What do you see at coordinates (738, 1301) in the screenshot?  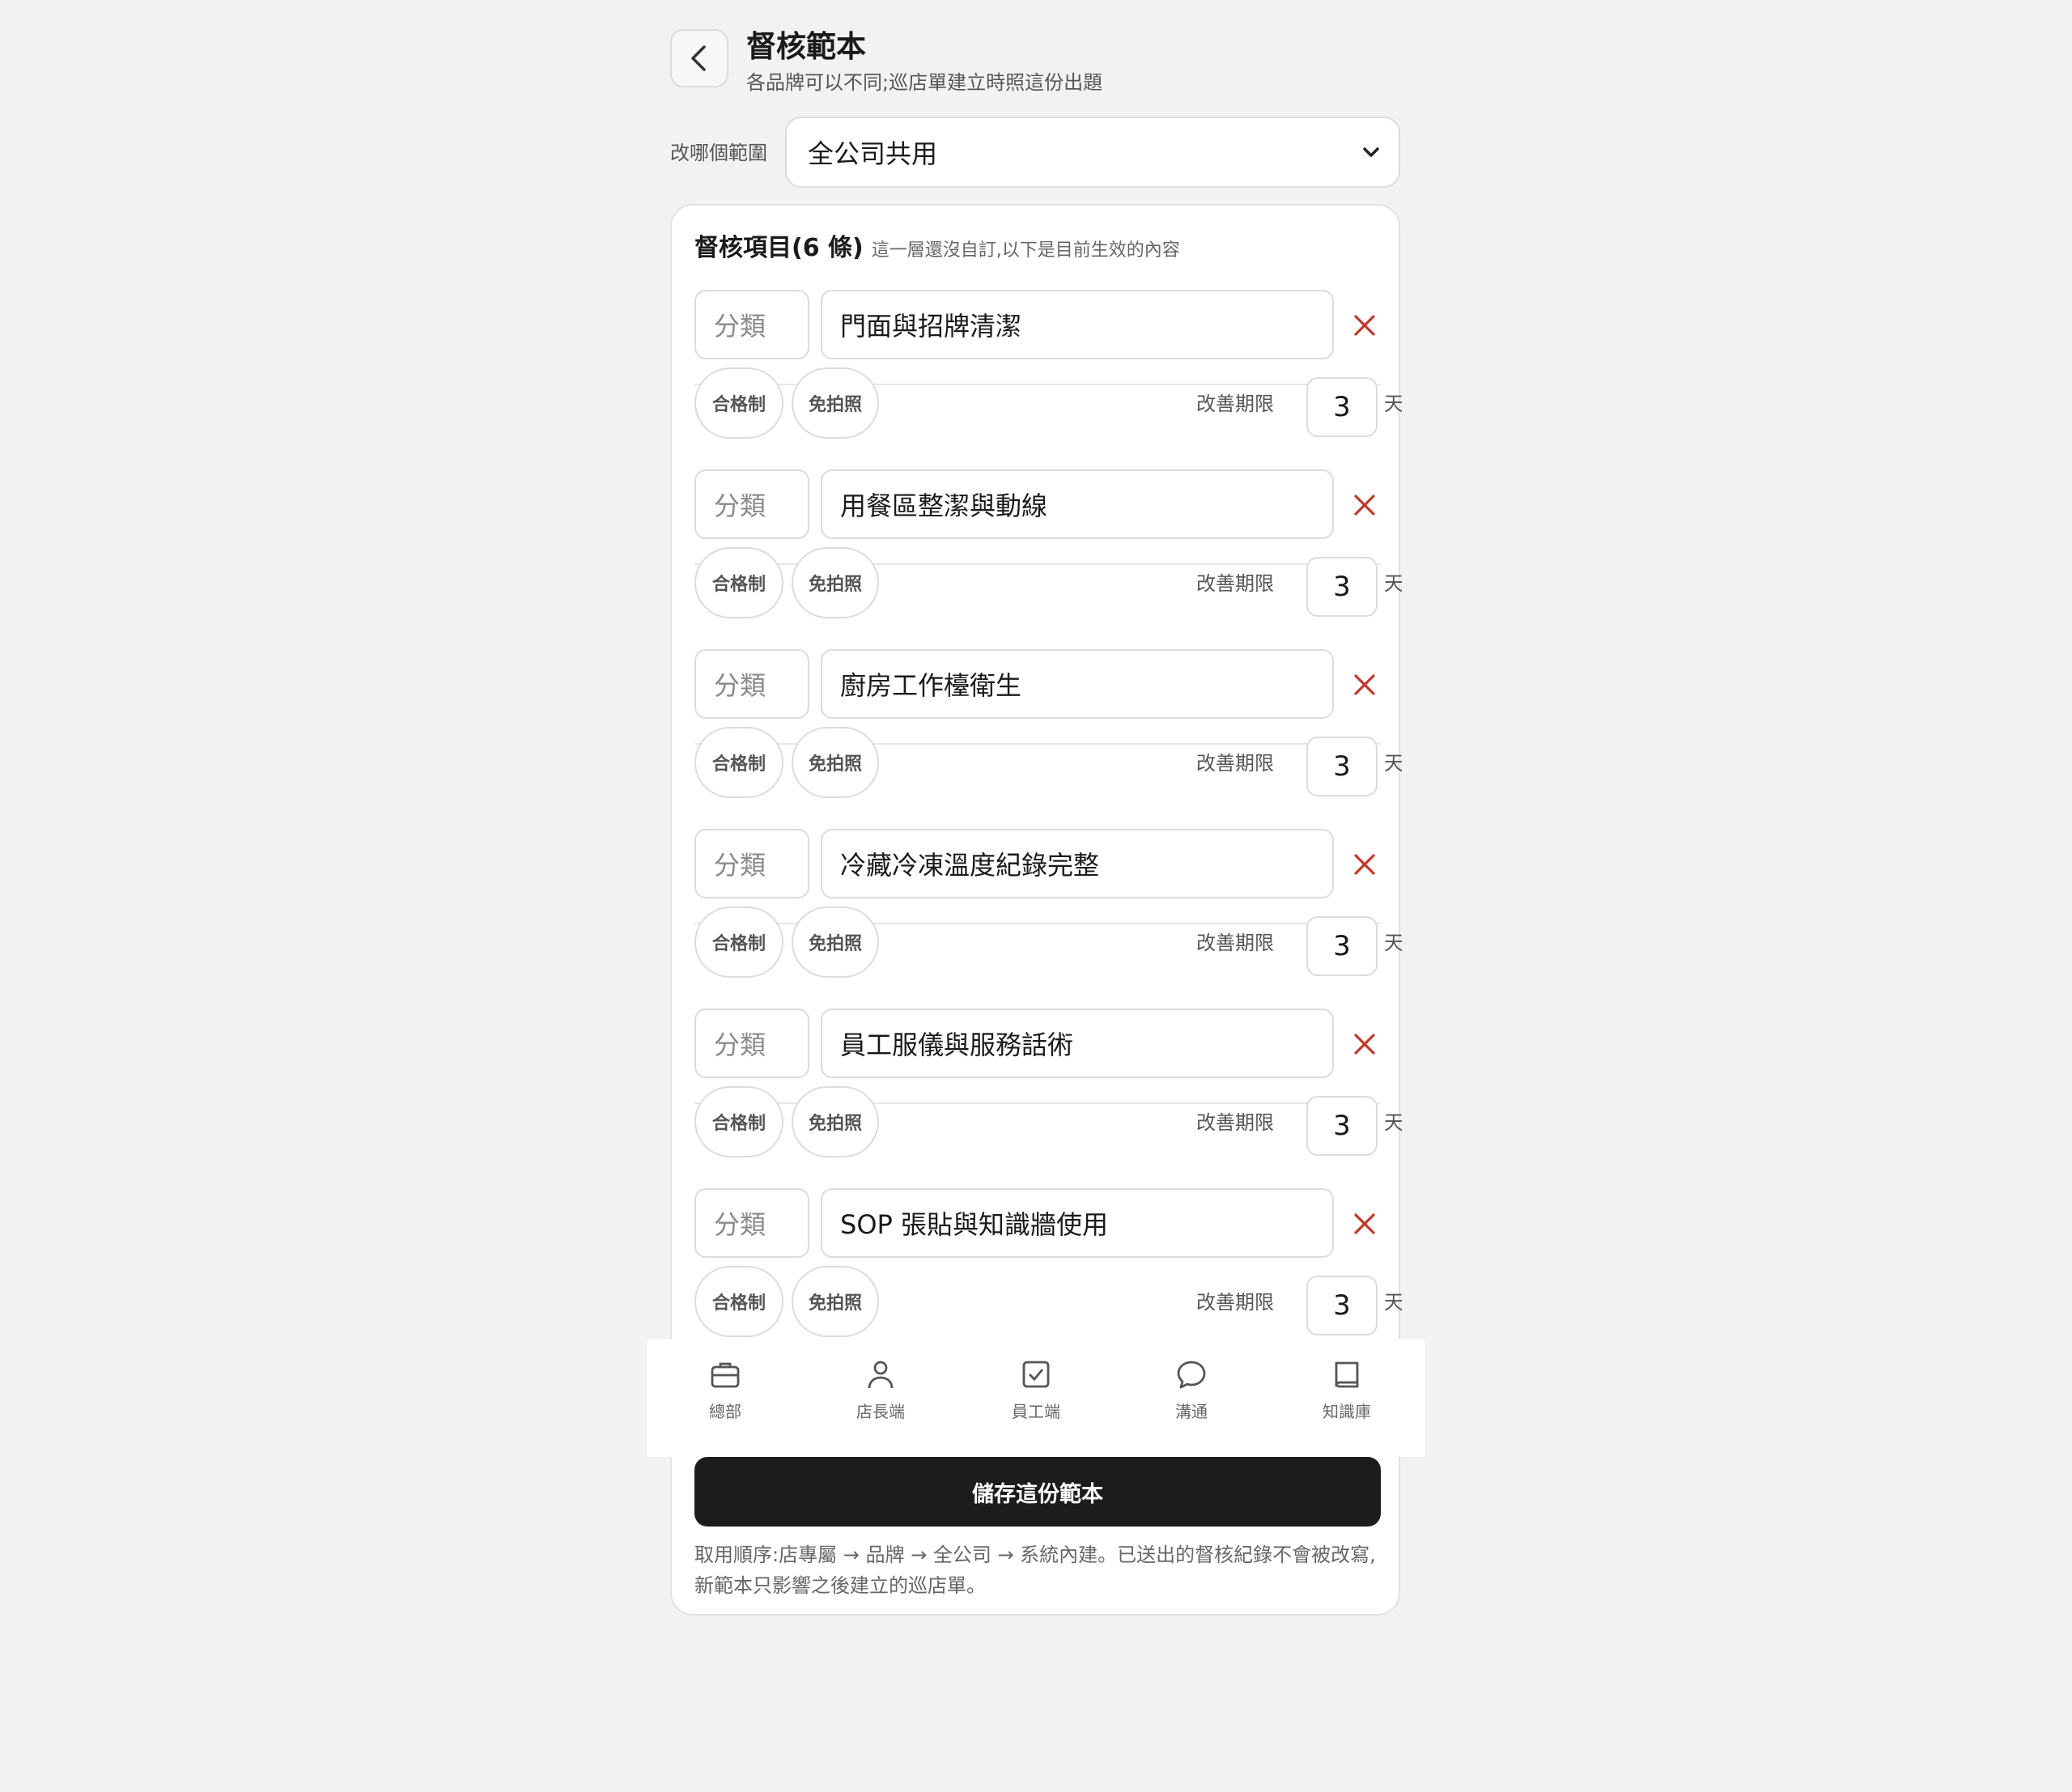 I see `pass-fail-toggle: 合格制` at bounding box center [738, 1301].